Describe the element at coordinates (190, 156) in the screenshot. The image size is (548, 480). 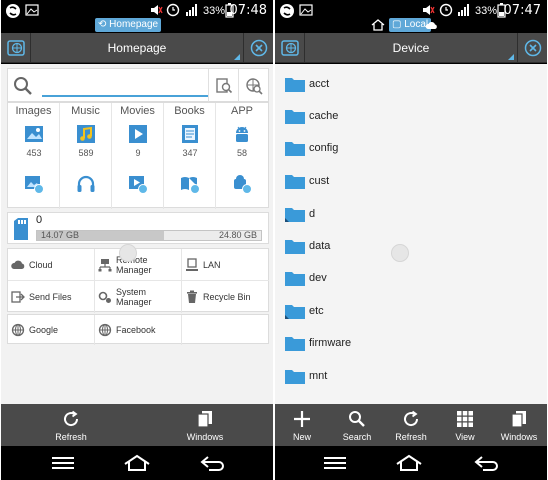
I see `category-books: Books 347` at that location.